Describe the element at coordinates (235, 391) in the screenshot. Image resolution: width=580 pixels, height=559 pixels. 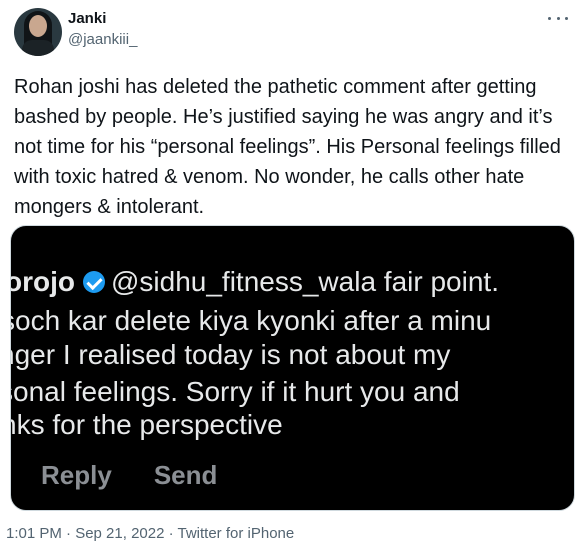
I see `media-line-4: sonal feelings. Sorry if it hurt you and` at that location.